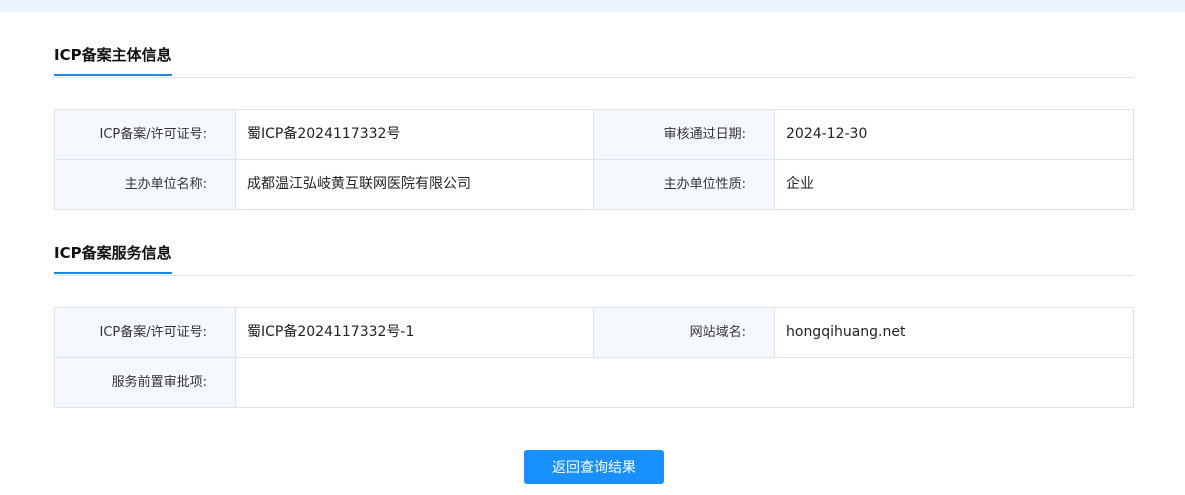  Describe the element at coordinates (684, 382) in the screenshot. I see `pre-approval-value` at that location.